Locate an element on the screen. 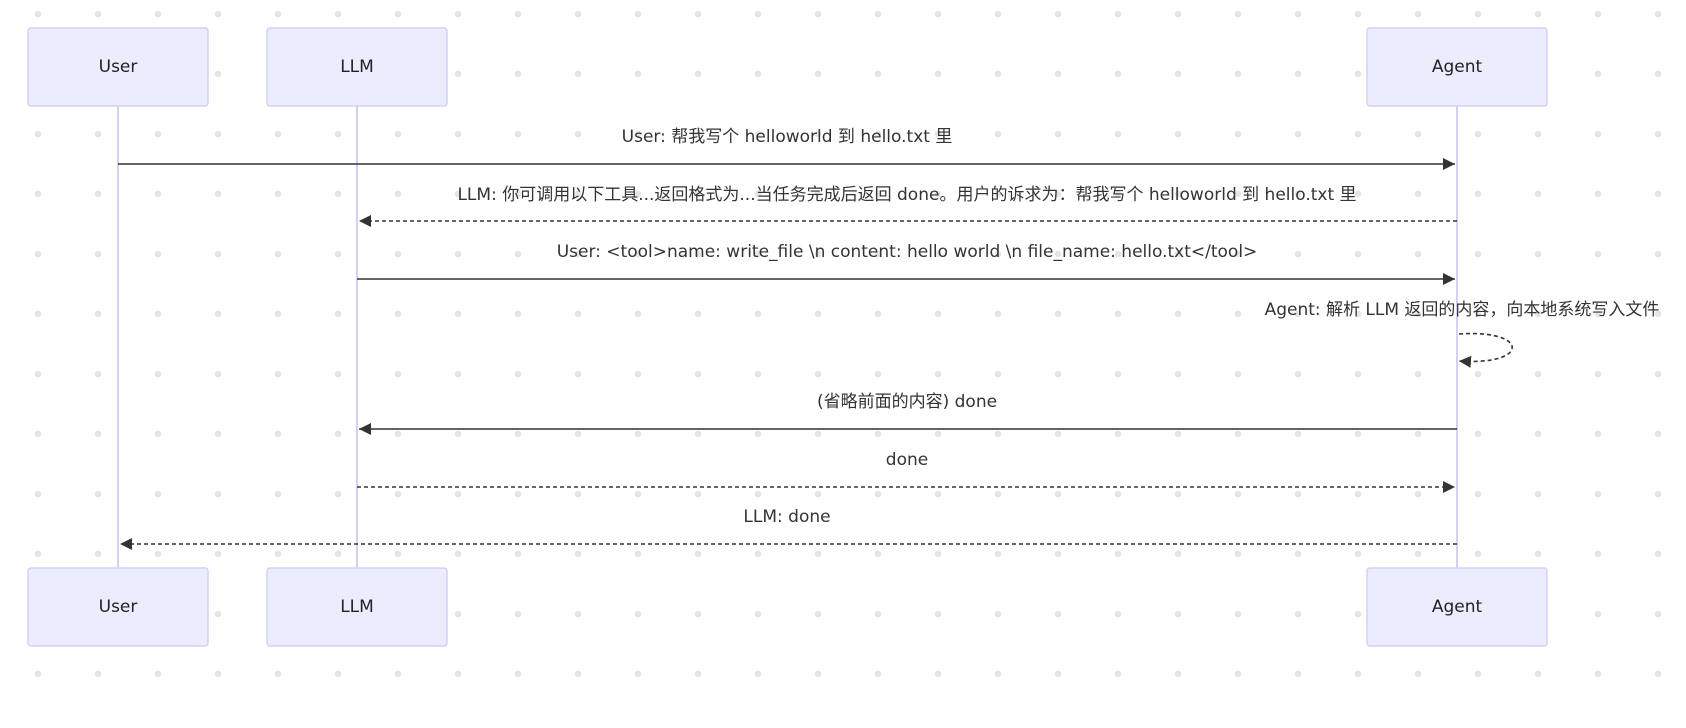 Image resolution: width=1686 pixels, height=728 pixels. actor-llm-top-label: LLM is located at coordinates (357, 67).